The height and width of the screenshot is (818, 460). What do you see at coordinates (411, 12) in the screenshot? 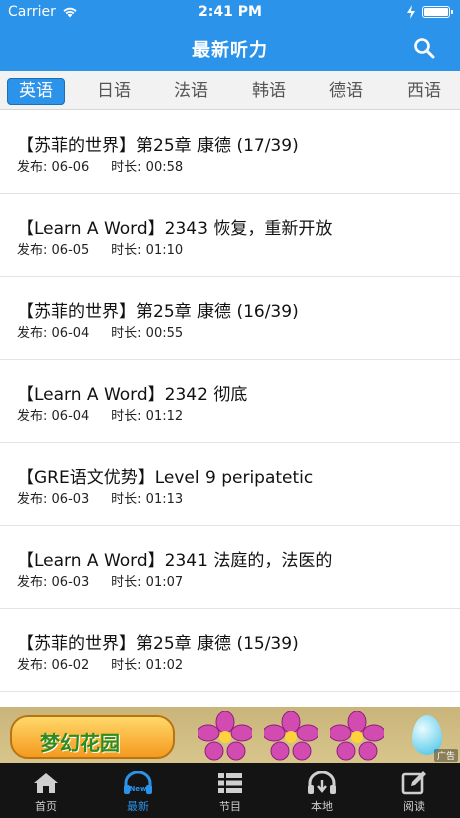
I see `charging-icon` at bounding box center [411, 12].